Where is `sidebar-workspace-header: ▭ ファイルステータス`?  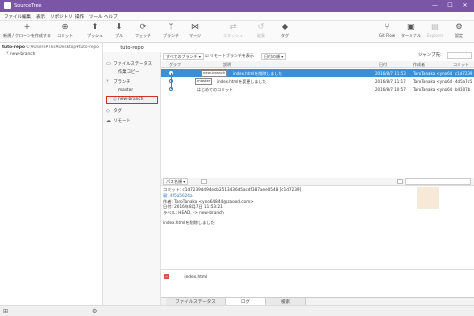 sidebar-workspace-header: ▭ ファイルステータス is located at coordinates (129, 64).